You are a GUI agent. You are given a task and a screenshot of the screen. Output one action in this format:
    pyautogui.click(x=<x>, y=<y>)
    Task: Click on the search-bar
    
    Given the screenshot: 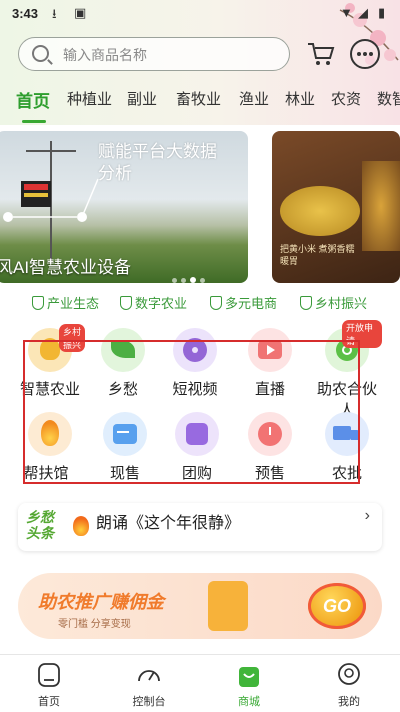 What is the action you would take?
    pyautogui.click(x=154, y=54)
    